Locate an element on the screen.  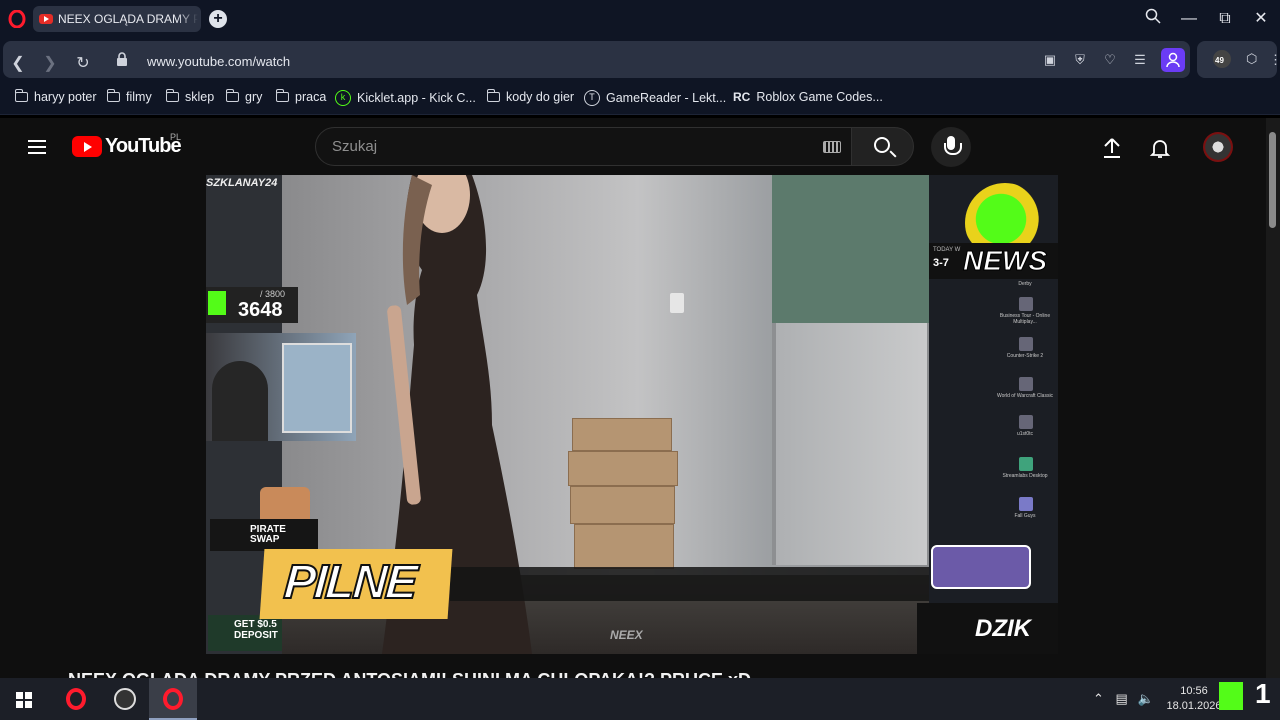
notifications-bell-icon is located at coordinates (1160, 148).